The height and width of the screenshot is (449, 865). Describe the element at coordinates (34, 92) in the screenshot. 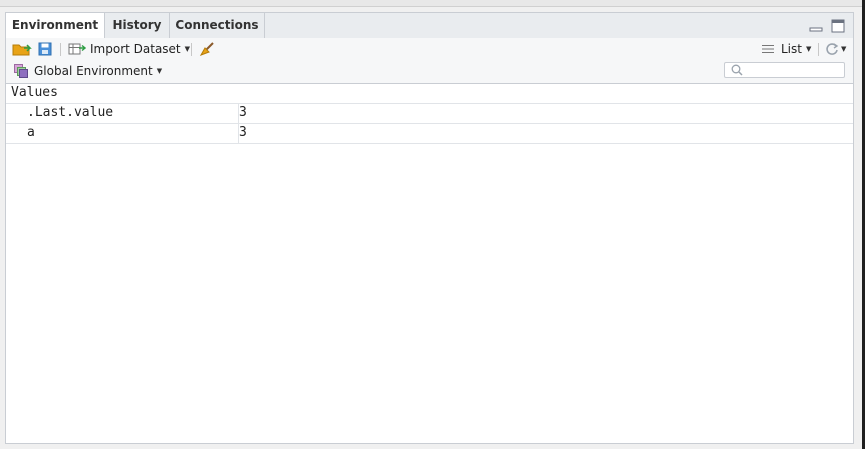

I see `values-section-title: Values` at that location.